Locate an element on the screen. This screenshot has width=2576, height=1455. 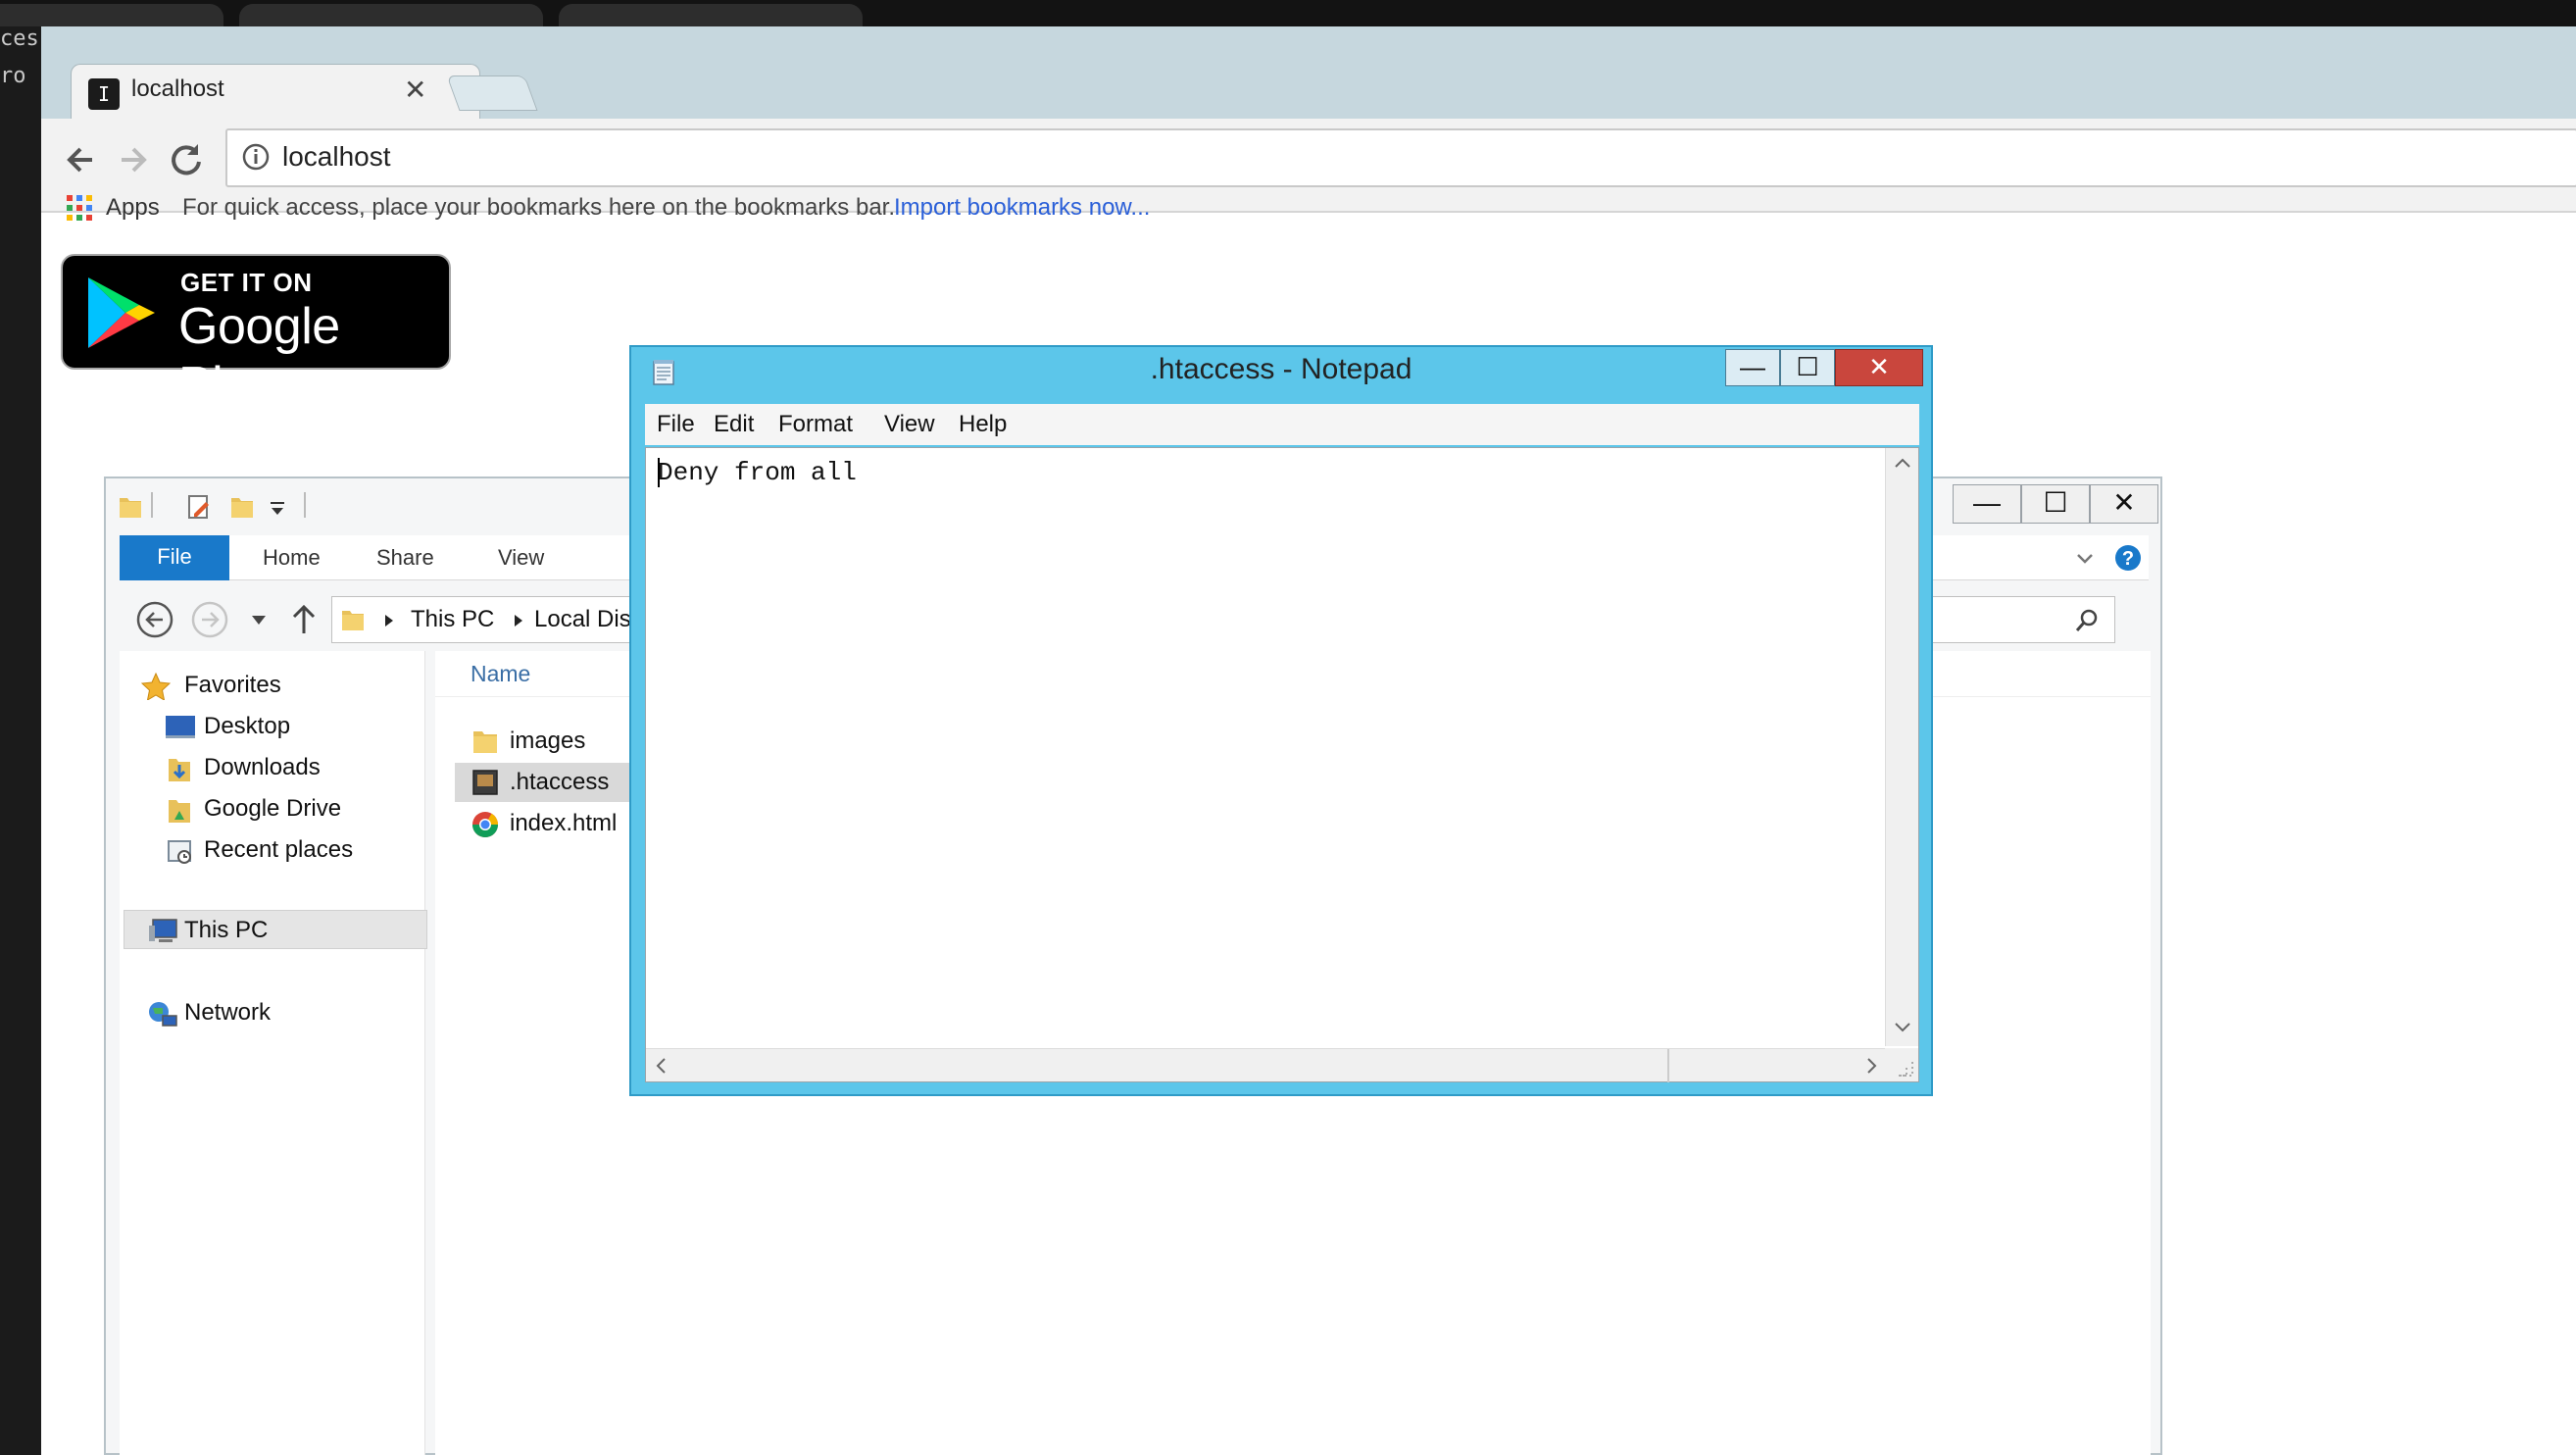
computer-icon is located at coordinates (162, 930).